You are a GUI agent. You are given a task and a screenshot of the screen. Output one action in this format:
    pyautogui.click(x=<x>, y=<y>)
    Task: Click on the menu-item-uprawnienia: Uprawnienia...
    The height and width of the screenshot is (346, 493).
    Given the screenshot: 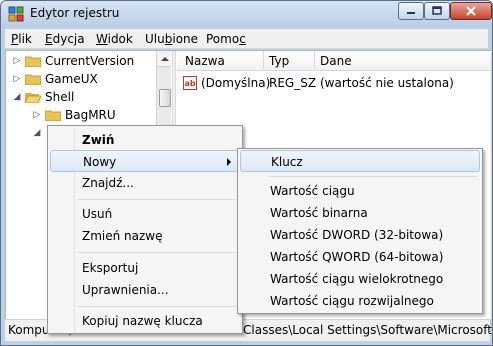 What is the action you would take?
    pyautogui.click(x=145, y=290)
    